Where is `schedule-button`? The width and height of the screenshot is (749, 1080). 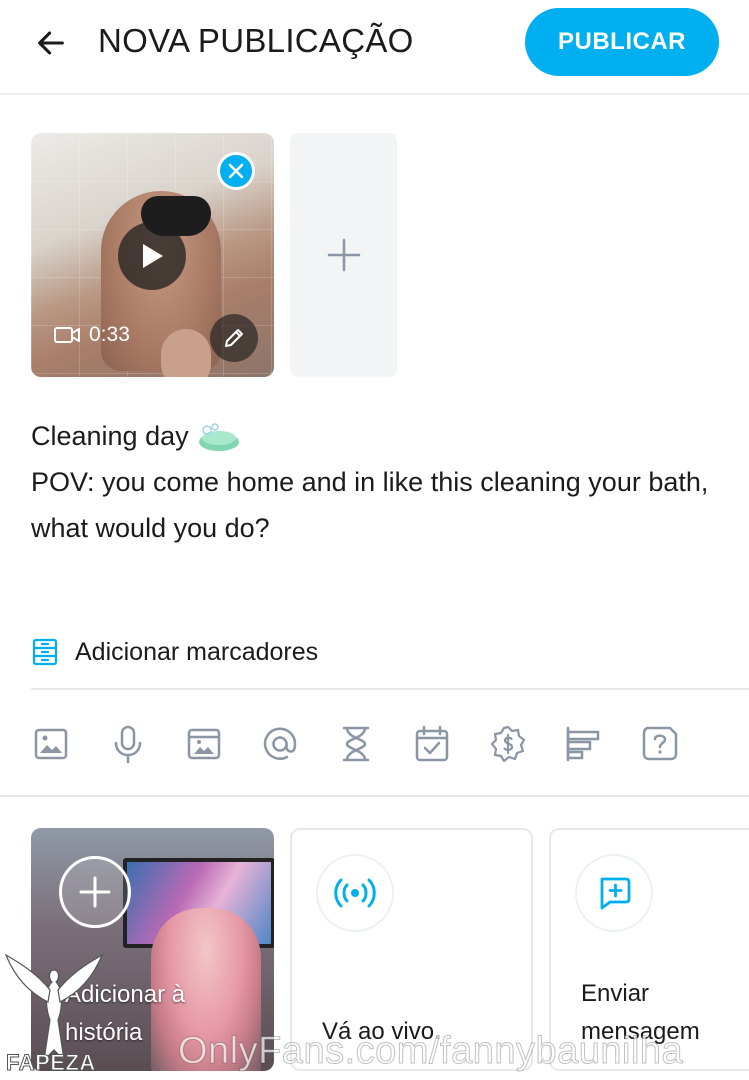 schedule-button is located at coordinates (432, 744).